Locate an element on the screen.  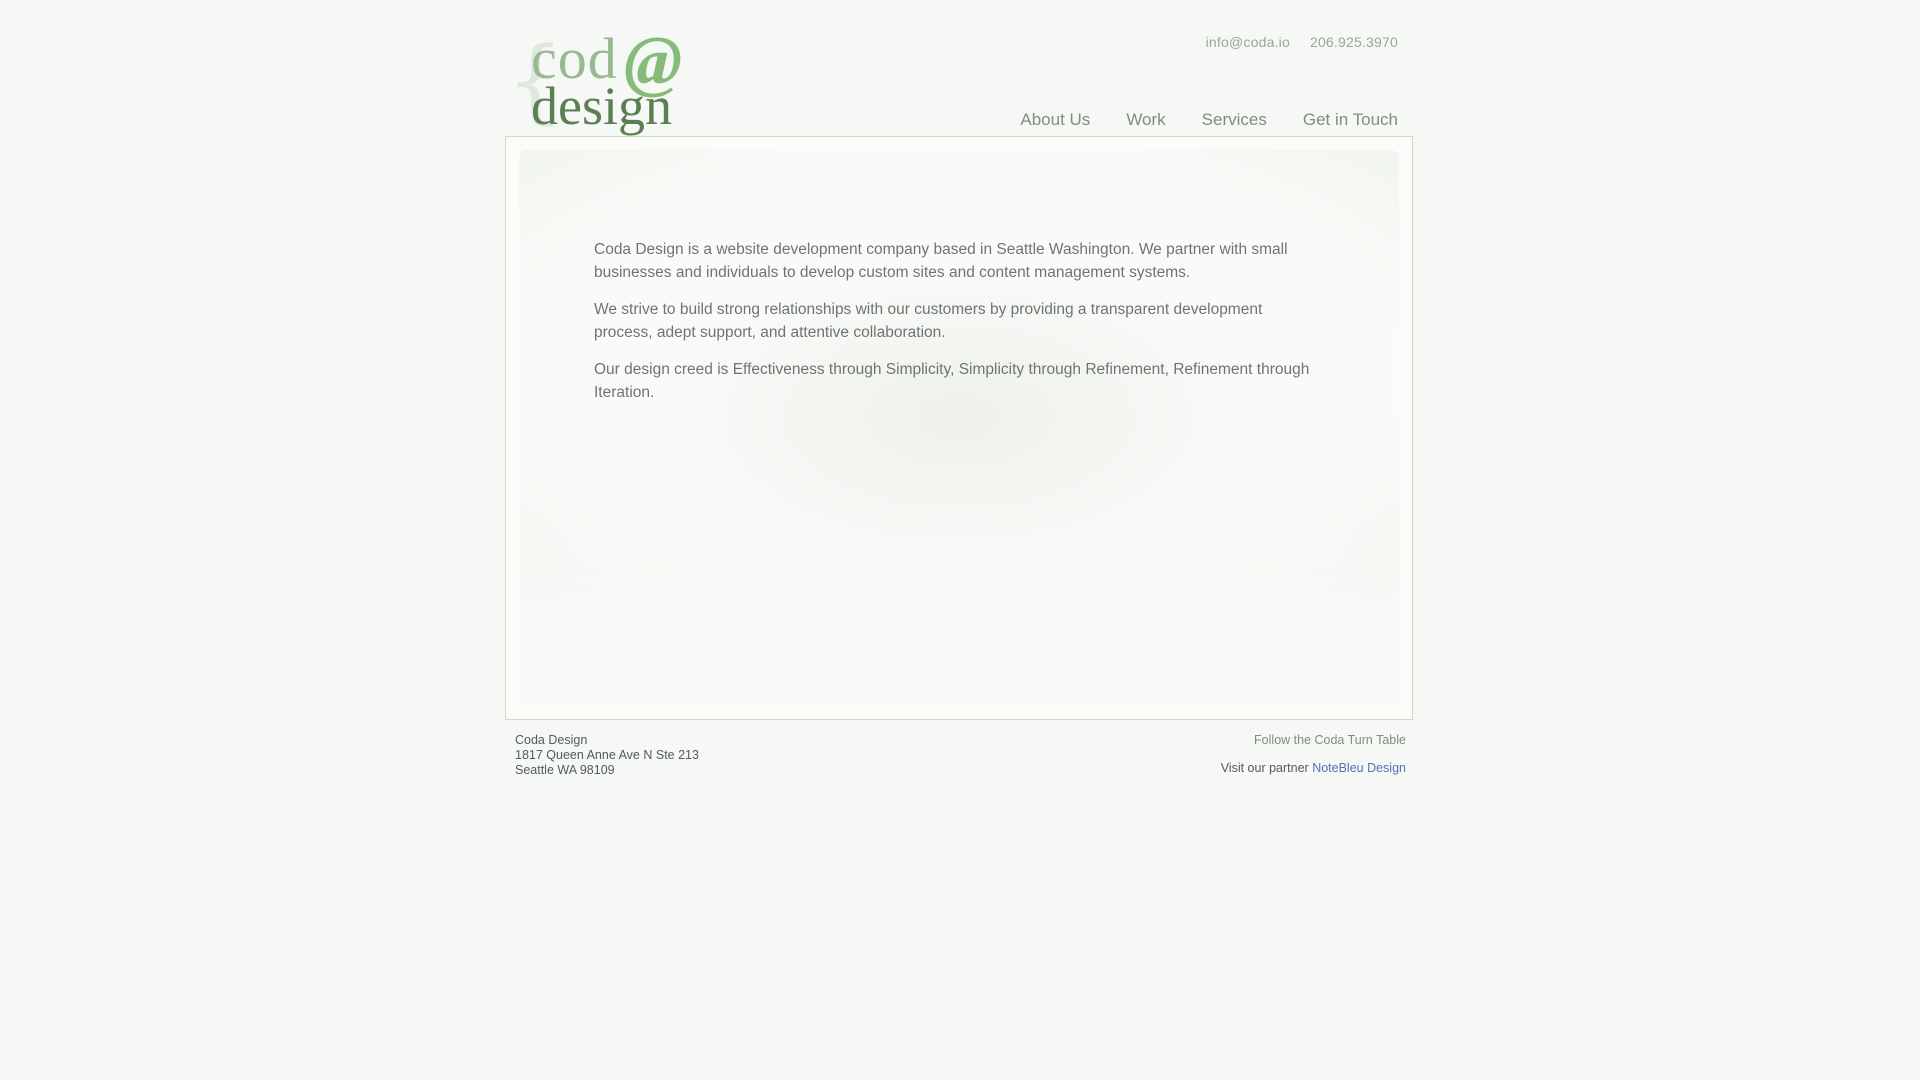
partner-link: NoteBleu Design is located at coordinates (1359, 768).